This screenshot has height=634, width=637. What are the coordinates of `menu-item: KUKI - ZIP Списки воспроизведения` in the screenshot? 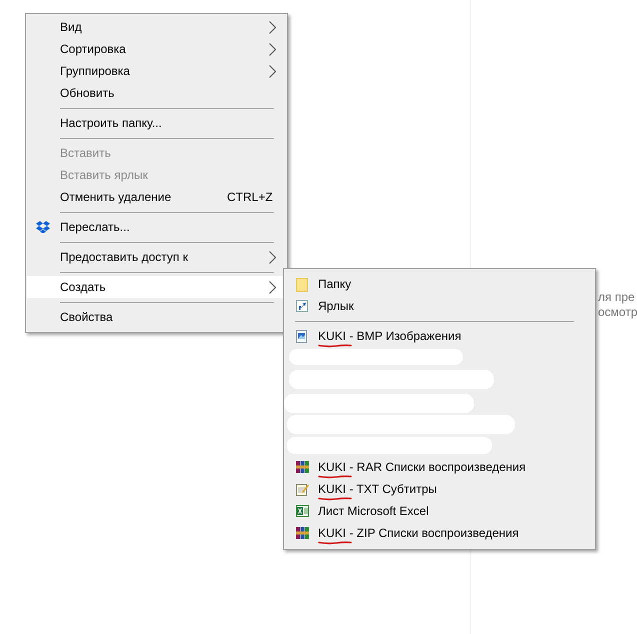 It's located at (439, 533).